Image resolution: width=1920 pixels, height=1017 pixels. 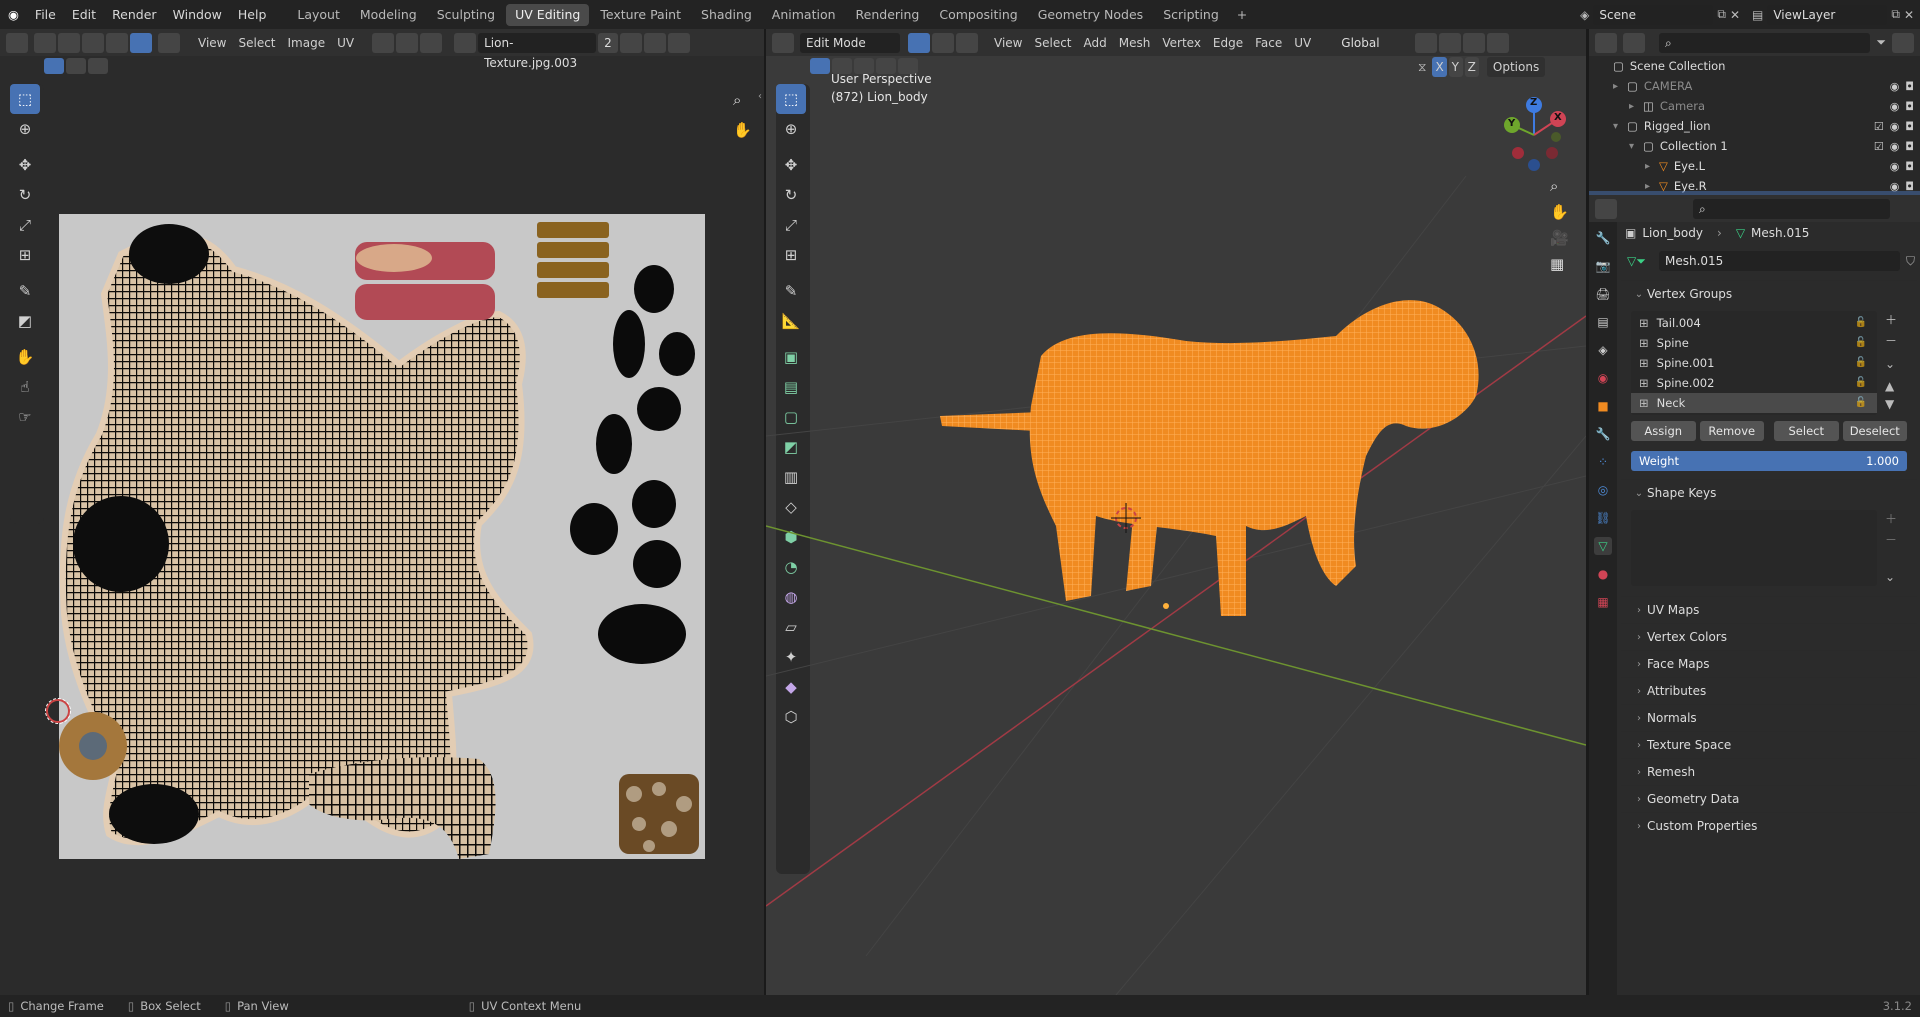 What do you see at coordinates (25, 165) in the screenshot?
I see `move-tool: ✥` at bounding box center [25, 165].